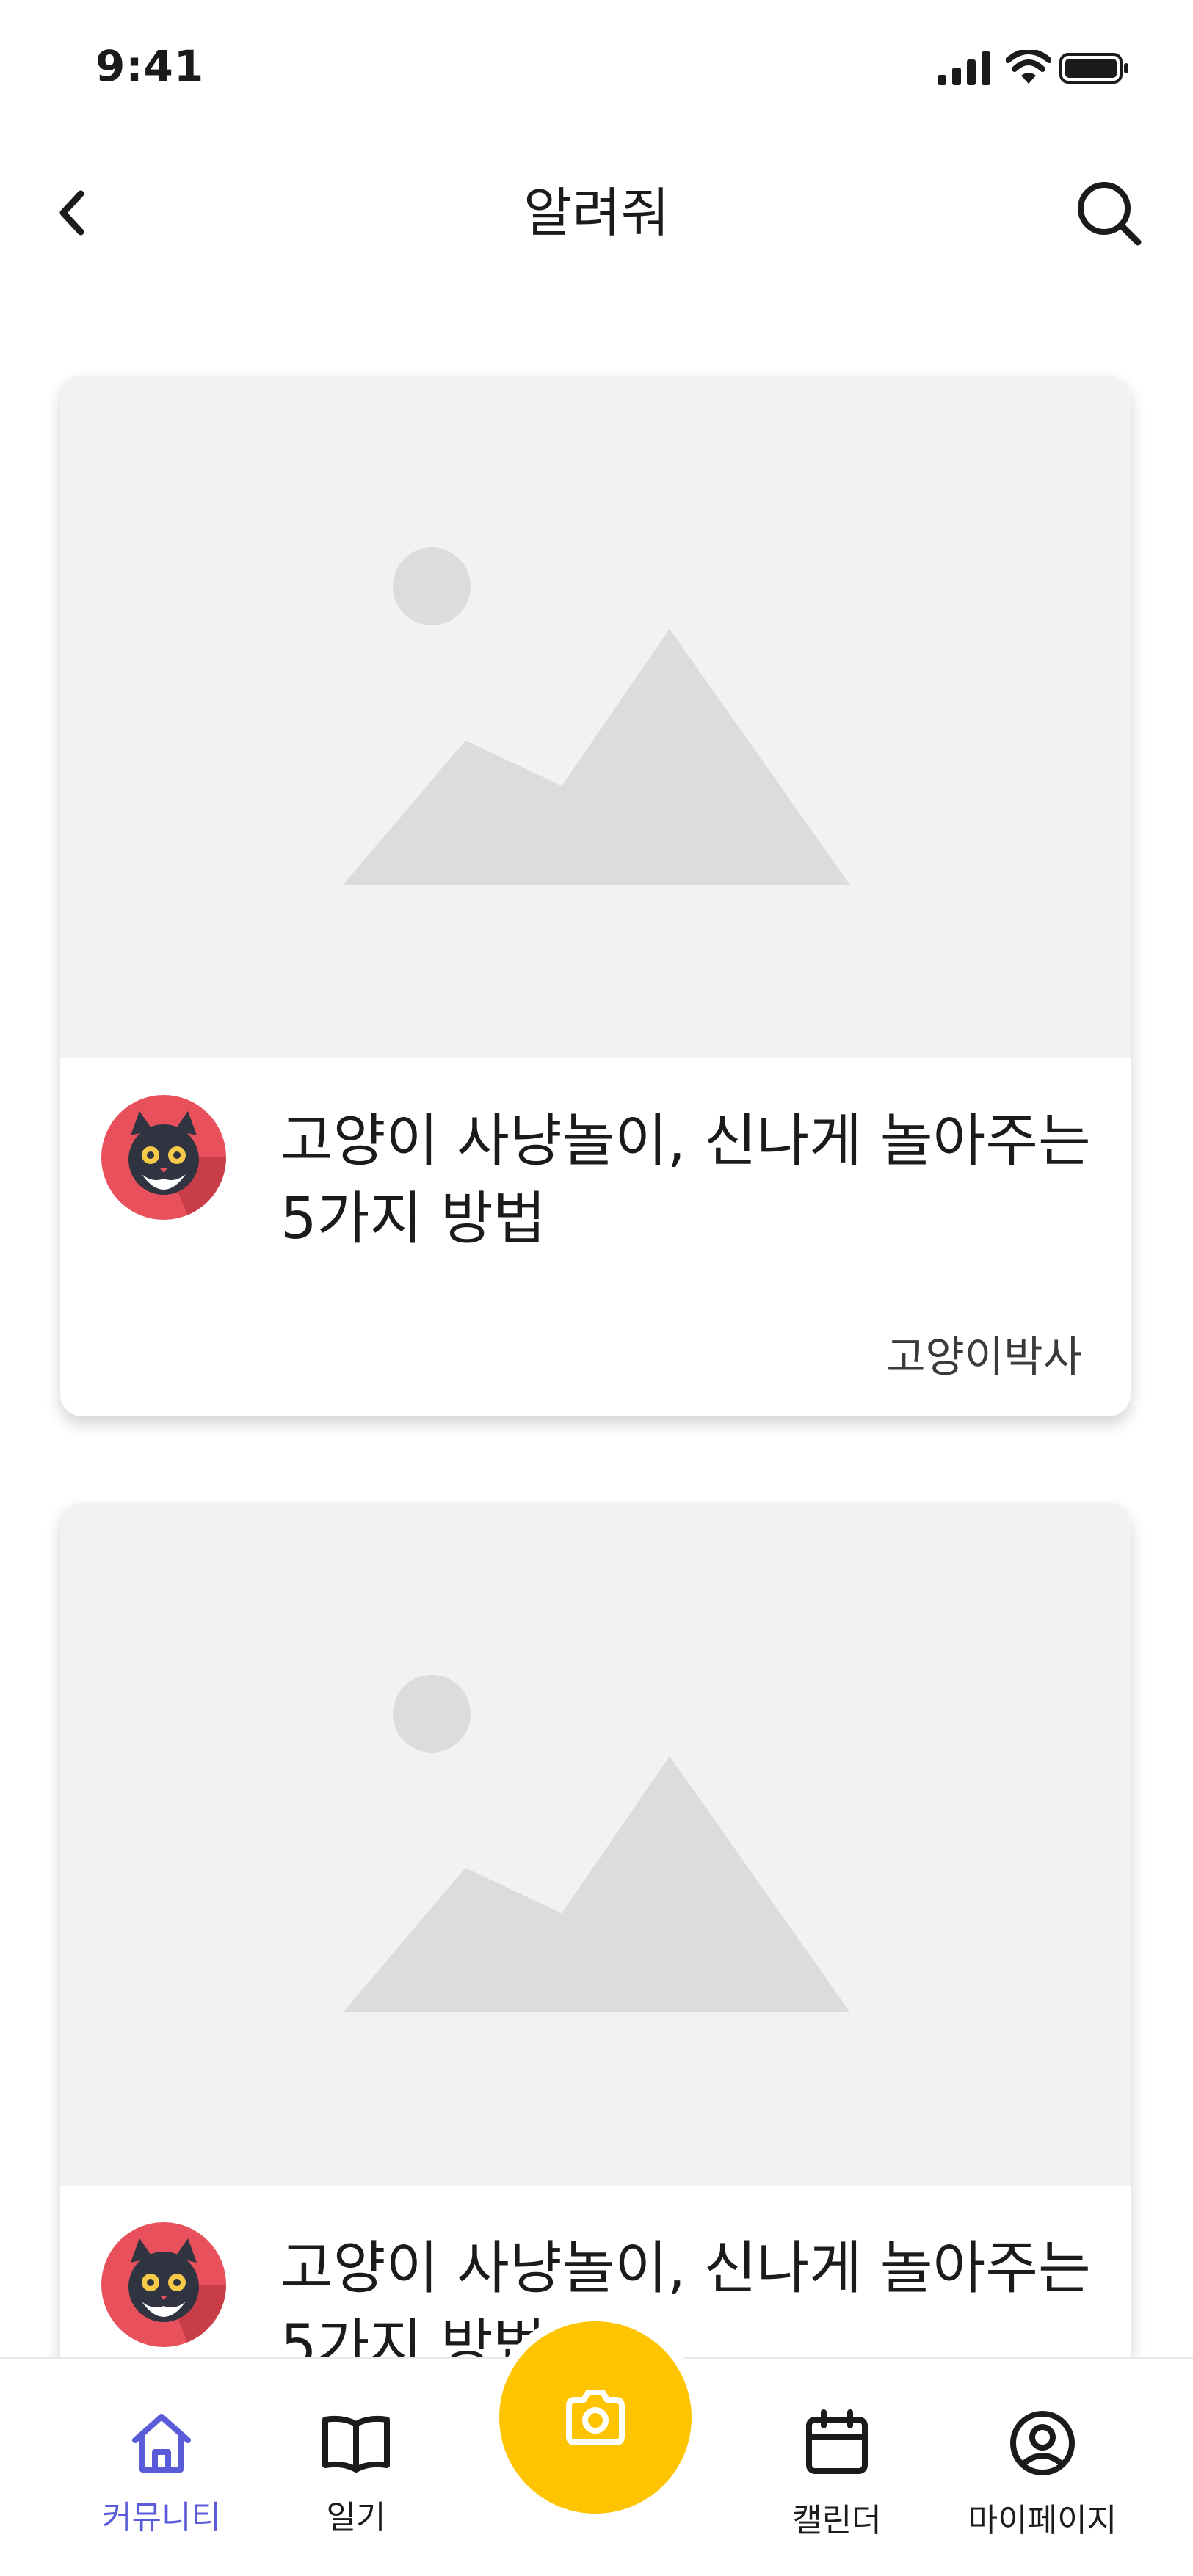 This screenshot has width=1193, height=2576. Describe the element at coordinates (356, 2443) in the screenshot. I see `book-icon` at that location.